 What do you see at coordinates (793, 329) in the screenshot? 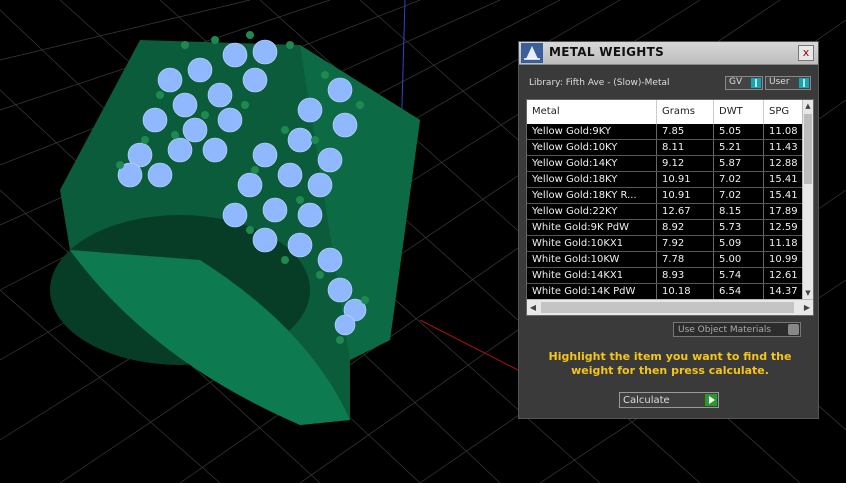
I see `checkbox-icon` at bounding box center [793, 329].